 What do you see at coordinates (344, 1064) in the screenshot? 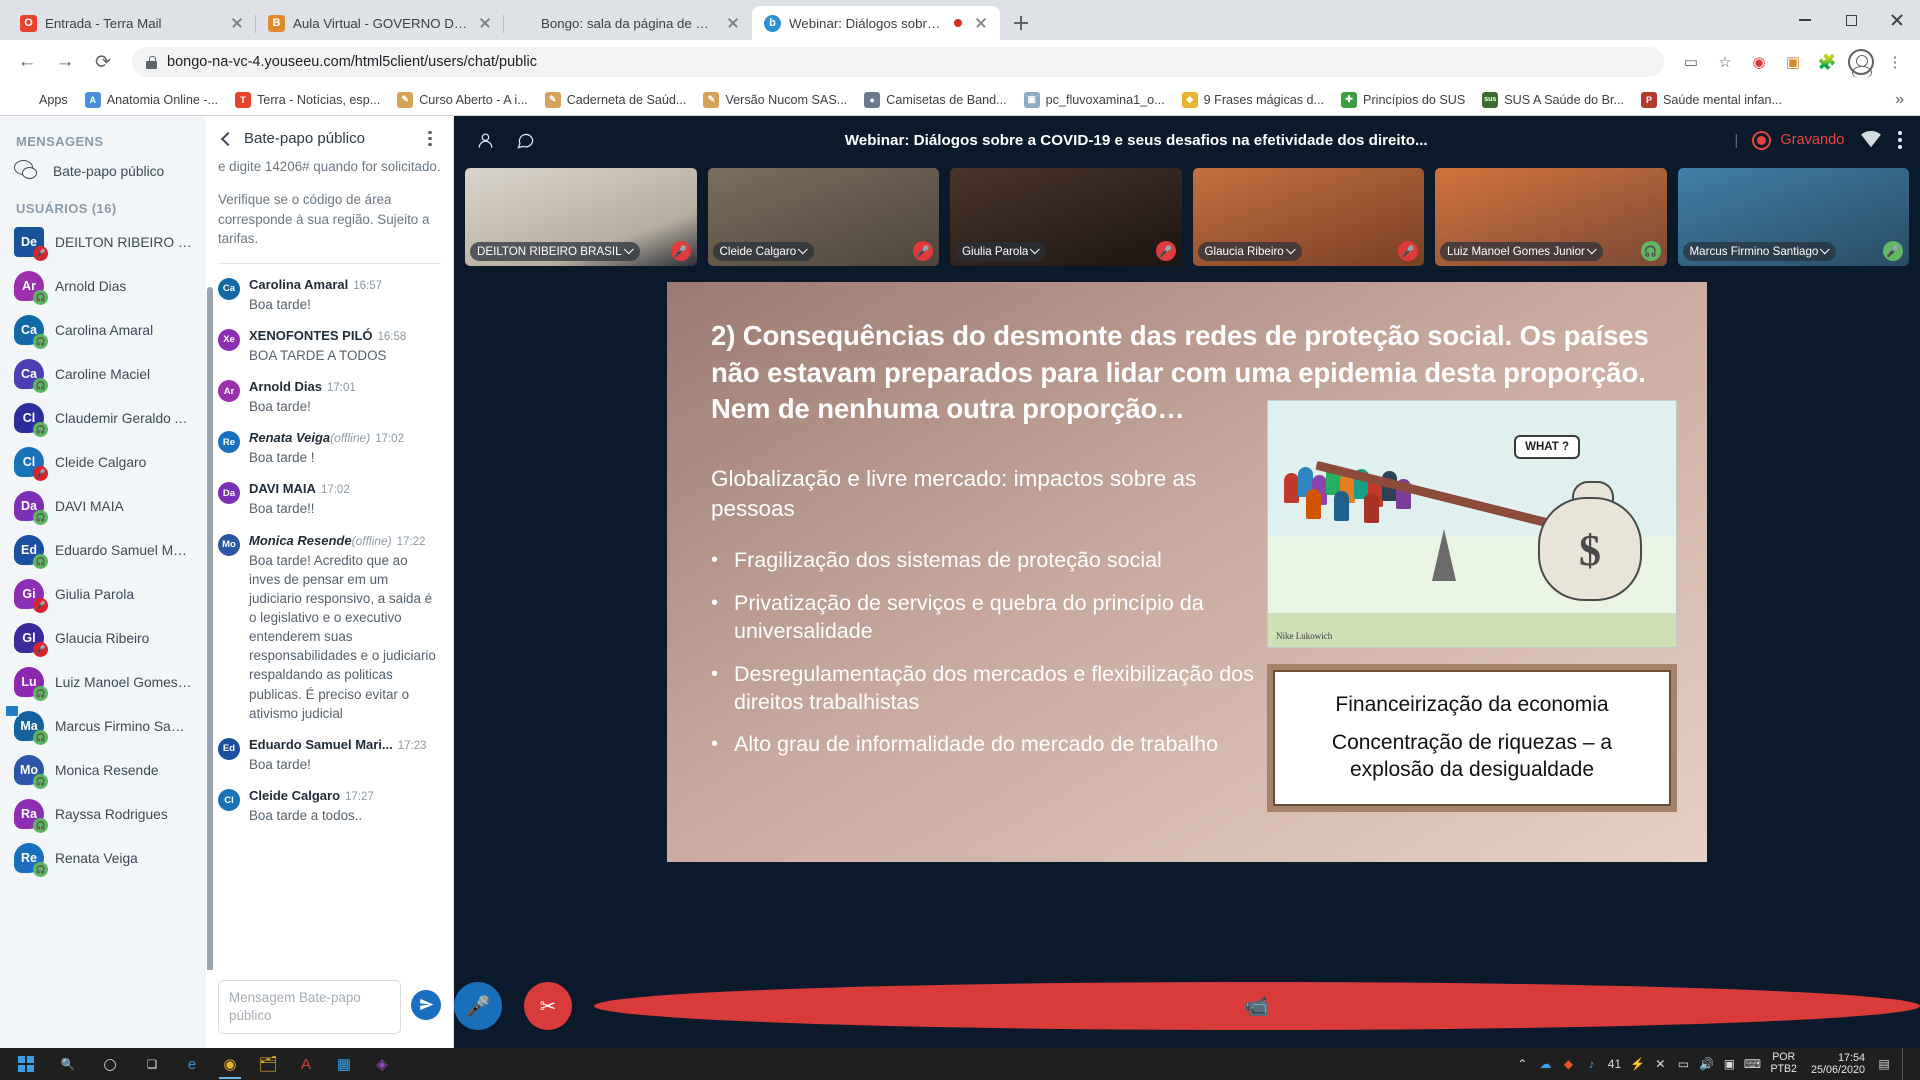
I see `app5-icon: ▦` at bounding box center [344, 1064].